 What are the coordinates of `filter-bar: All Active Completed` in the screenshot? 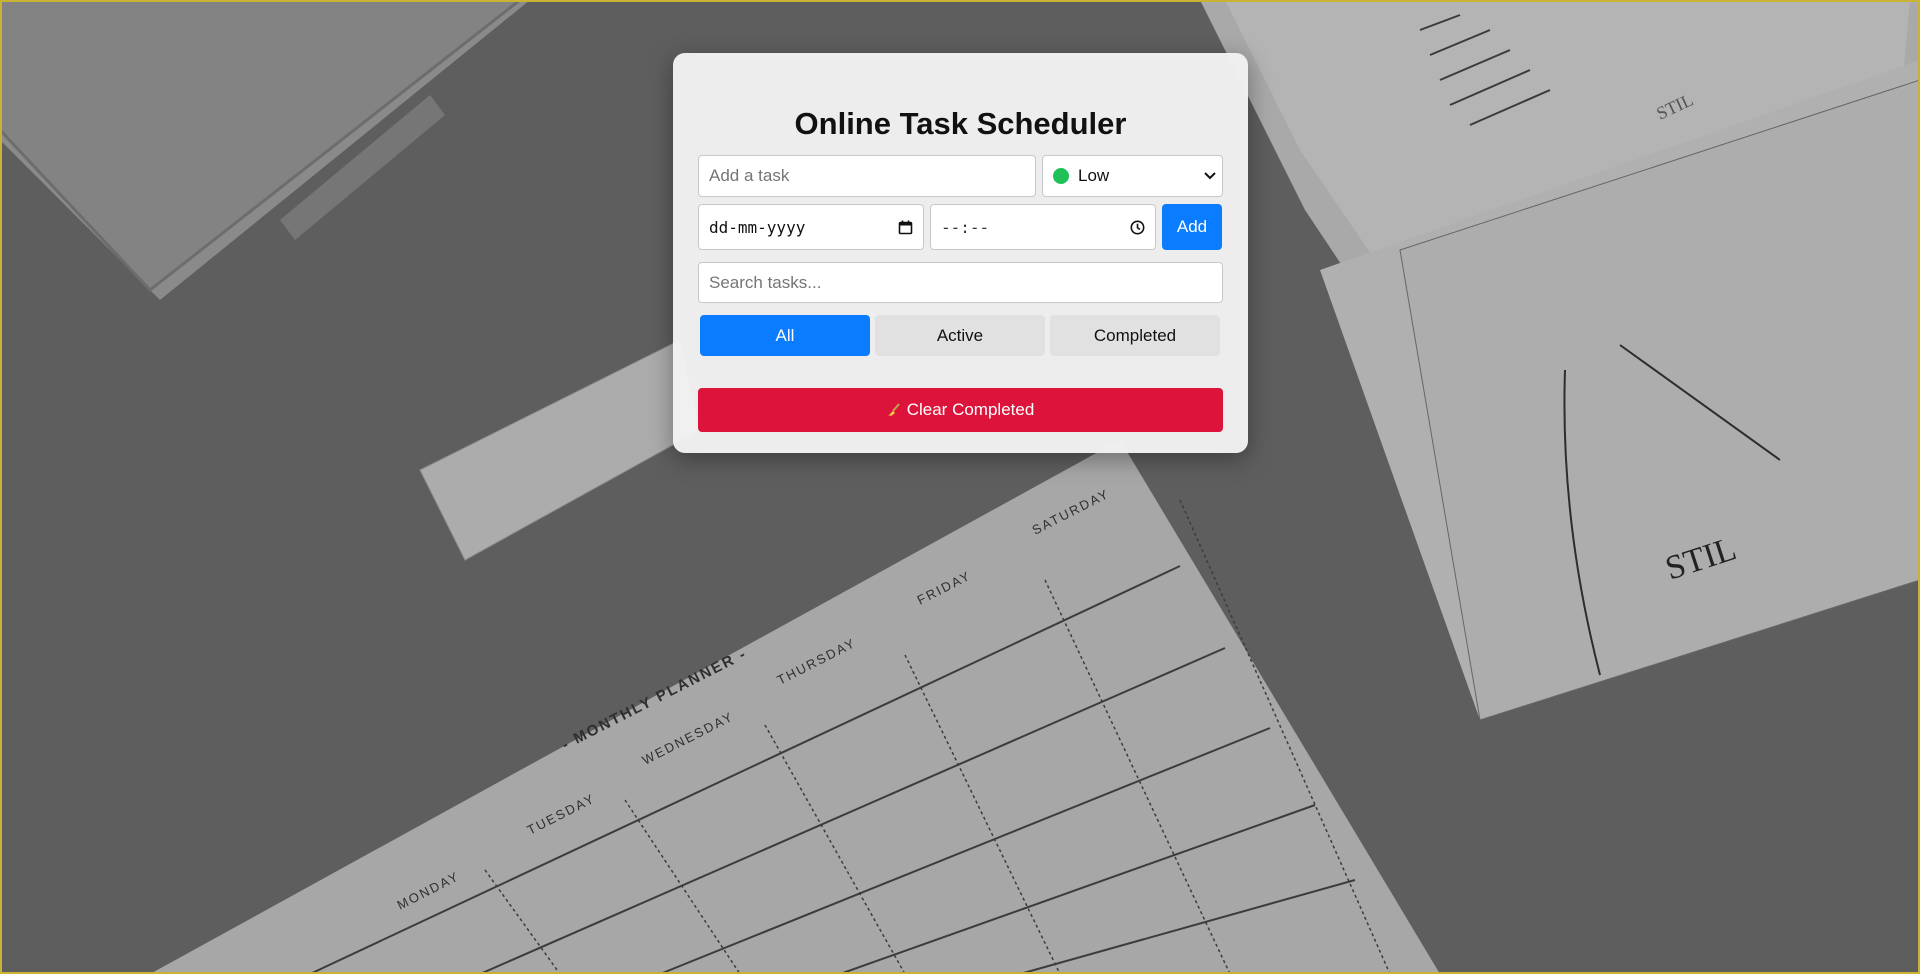 It's located at (960, 335).